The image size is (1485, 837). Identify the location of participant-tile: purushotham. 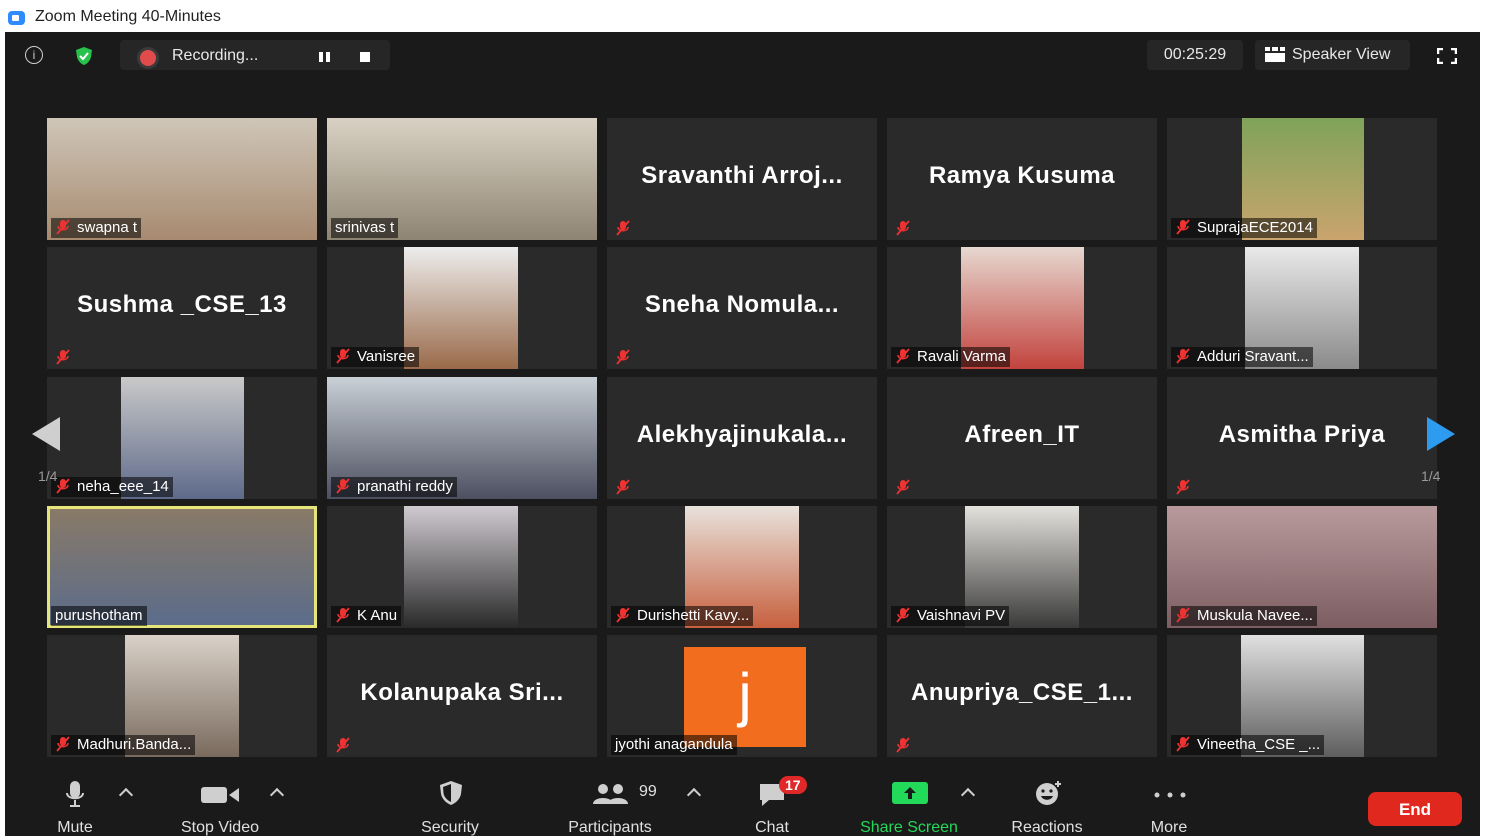
(182, 567).